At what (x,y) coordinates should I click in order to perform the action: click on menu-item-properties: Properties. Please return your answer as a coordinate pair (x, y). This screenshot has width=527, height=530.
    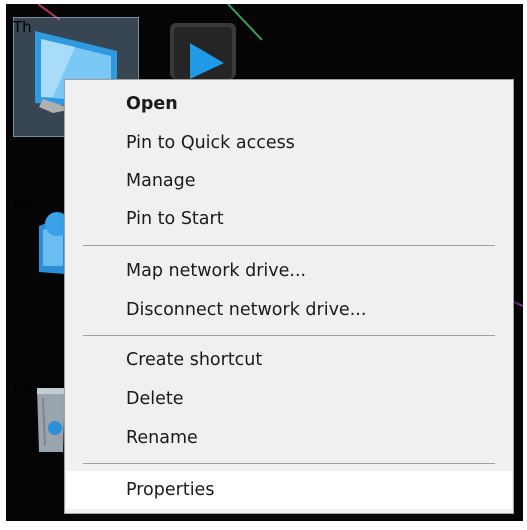
    Looking at the image, I should click on (289, 490).